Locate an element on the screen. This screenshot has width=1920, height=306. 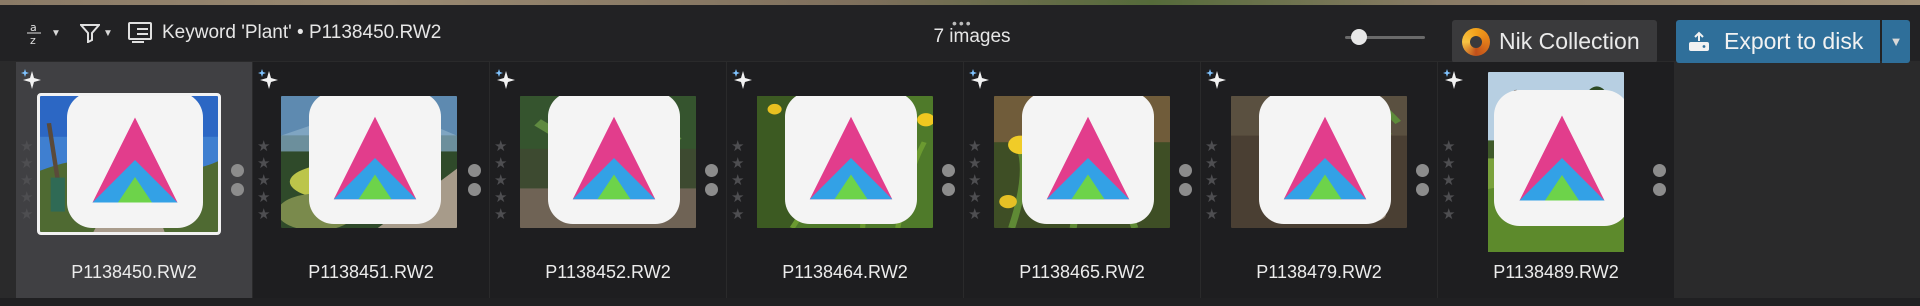
thumbnail-cell: ★ ★ ★ ★ ★ P1138489.RW2 is located at coordinates (1556, 180).